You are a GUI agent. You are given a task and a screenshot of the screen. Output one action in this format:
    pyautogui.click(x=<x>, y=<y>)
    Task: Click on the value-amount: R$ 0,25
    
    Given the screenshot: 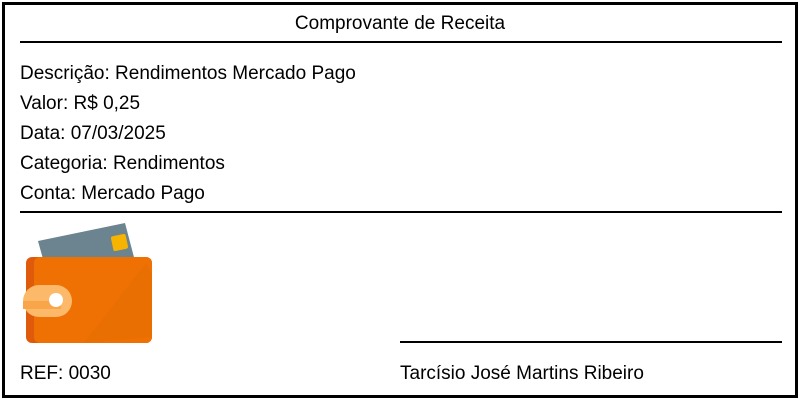 What is the action you would take?
    pyautogui.click(x=107, y=103)
    